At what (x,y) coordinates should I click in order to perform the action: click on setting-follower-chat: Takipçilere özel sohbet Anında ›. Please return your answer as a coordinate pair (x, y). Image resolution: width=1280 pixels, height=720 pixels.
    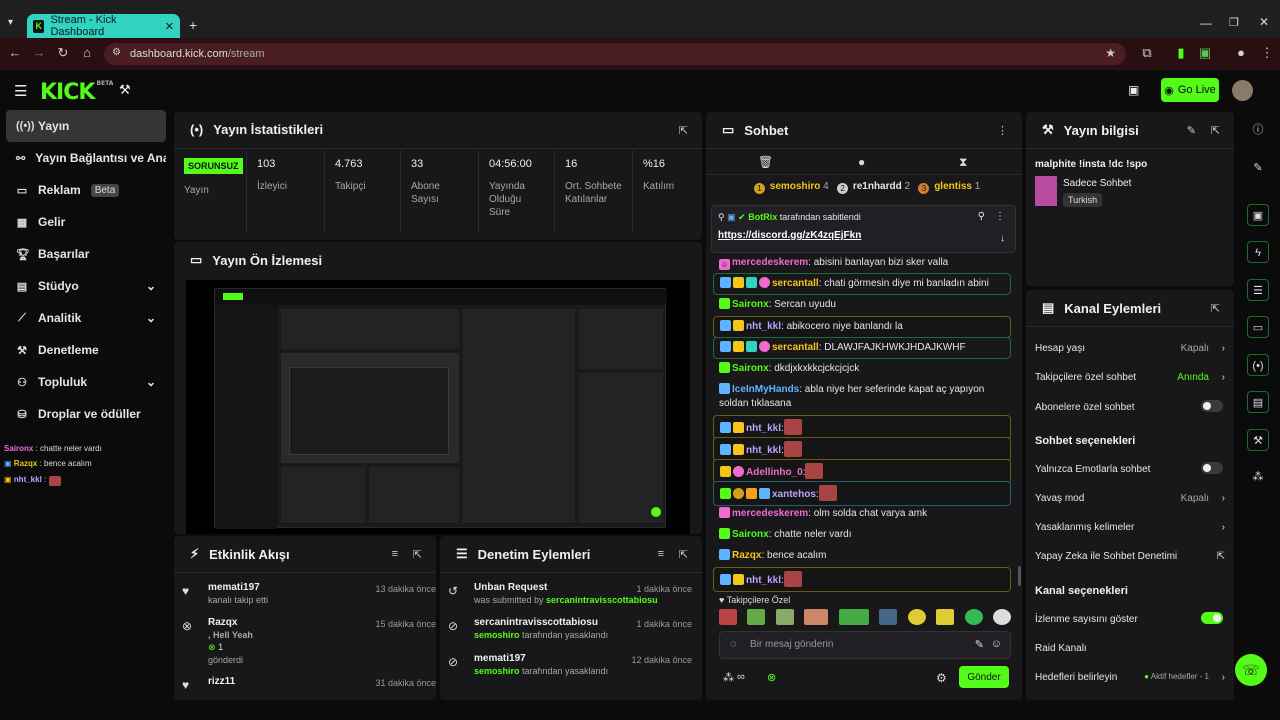
    Looking at the image, I should click on (1130, 377).